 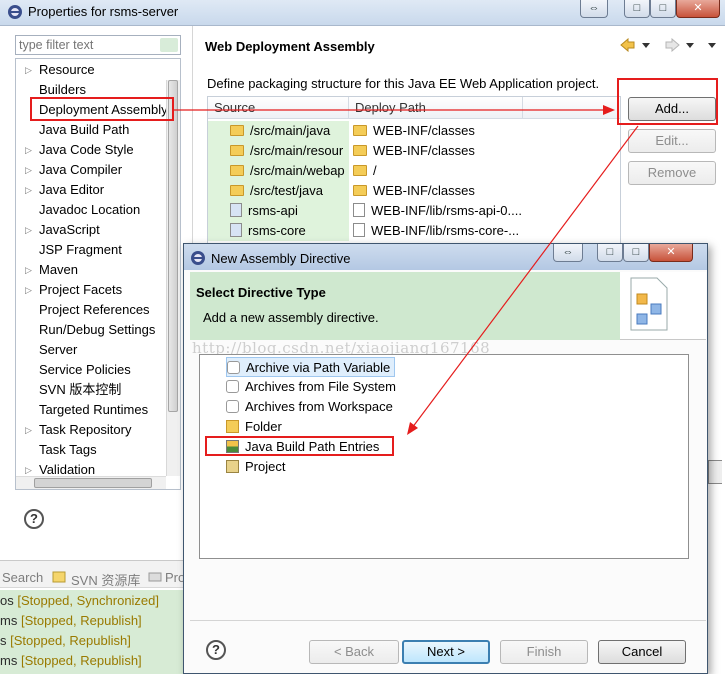 What do you see at coordinates (105, 579) in the screenshot?
I see `svn-repository-view-tab: SVN 资源库` at bounding box center [105, 579].